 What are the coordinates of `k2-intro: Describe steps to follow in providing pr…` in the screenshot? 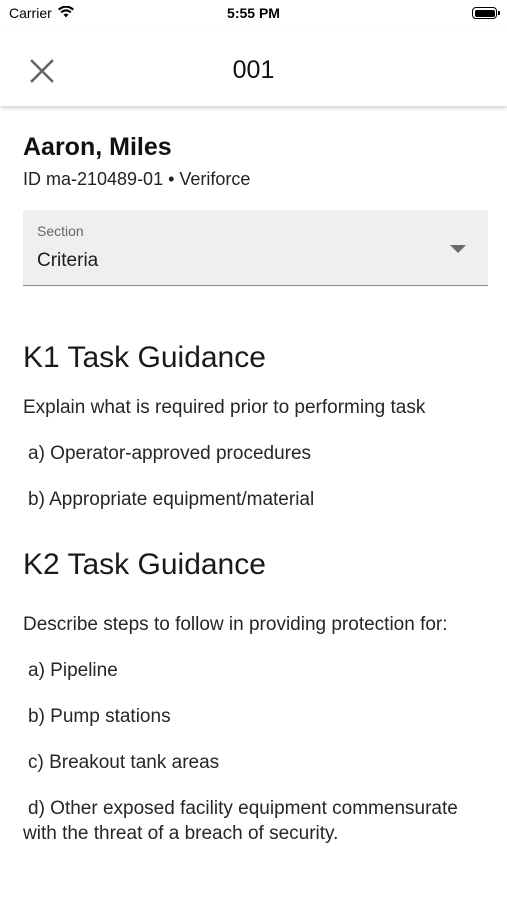 It's located at (235, 624).